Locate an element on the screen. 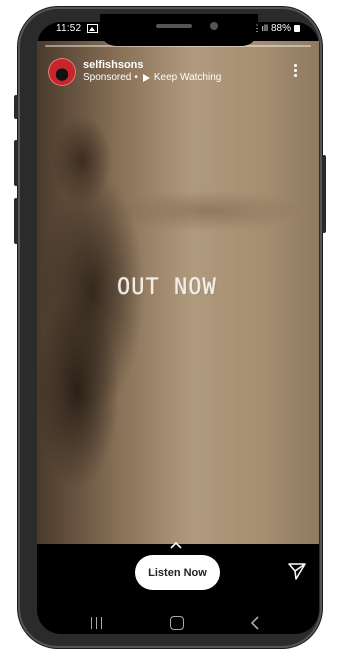 The height and width of the screenshot is (652, 340). volume-down-button is located at coordinates (16, 163).